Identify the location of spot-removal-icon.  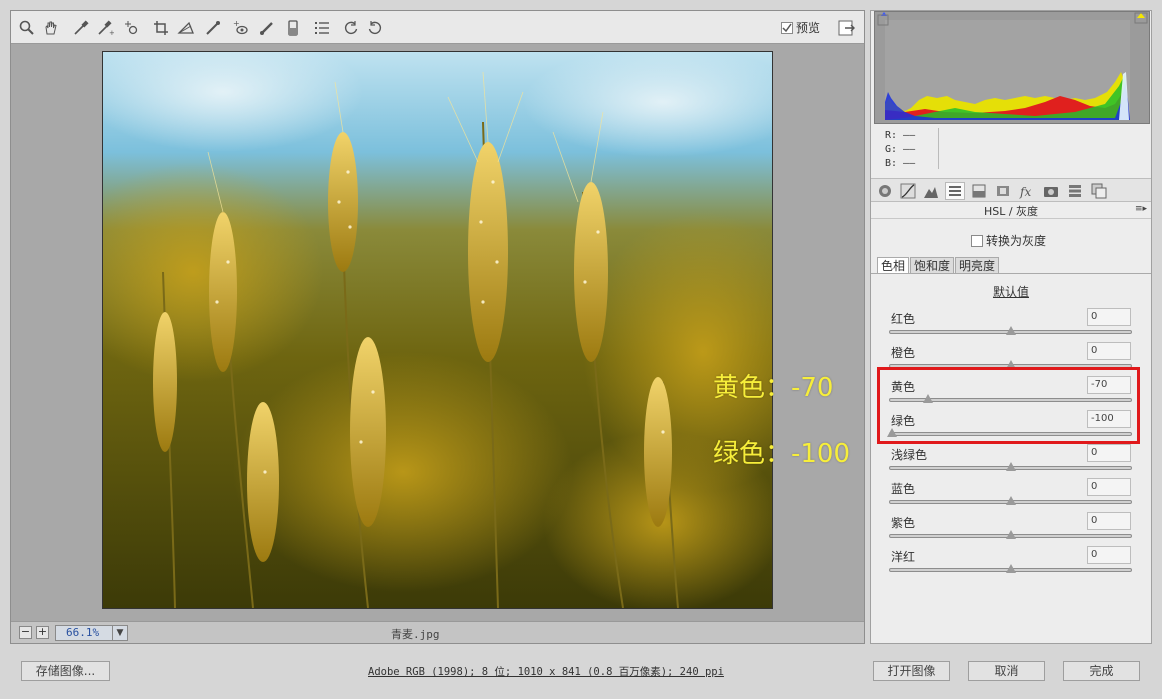
(213, 28).